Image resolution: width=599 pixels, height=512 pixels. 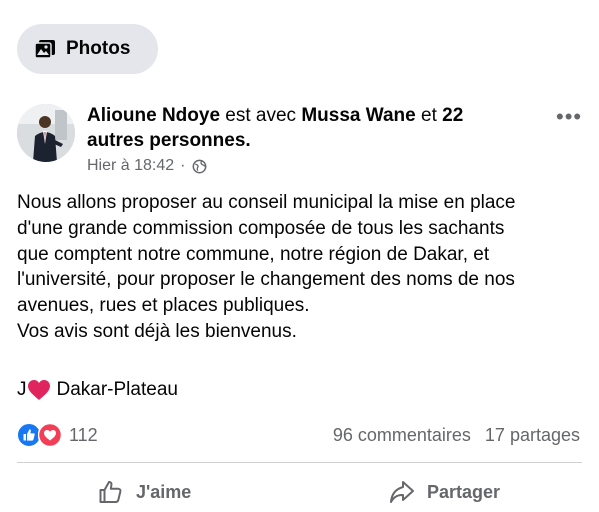 I want to click on avatar-image, so click(x=46, y=133).